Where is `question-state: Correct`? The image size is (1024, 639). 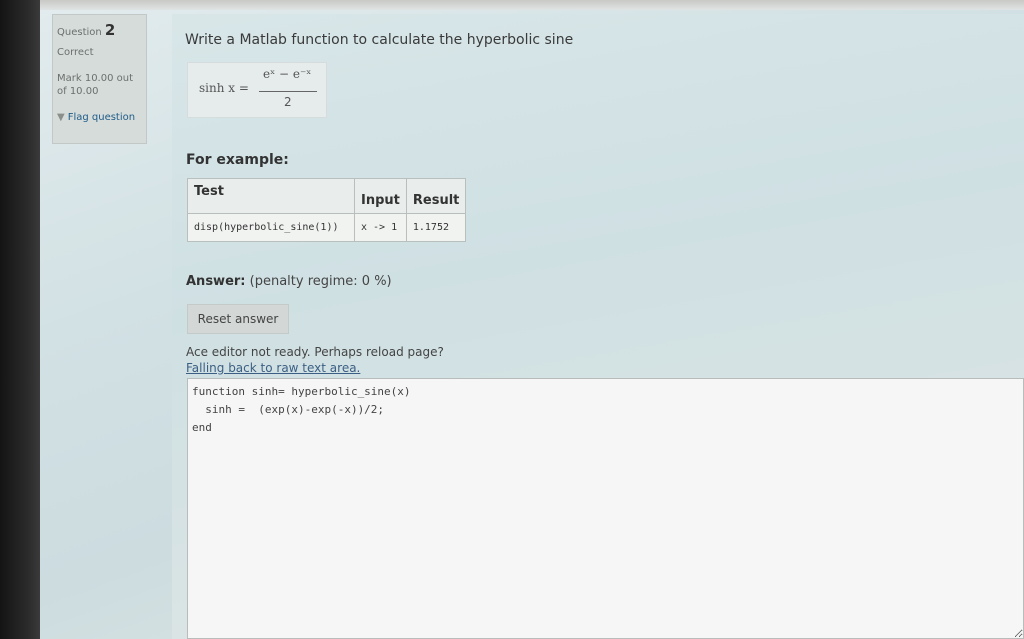
question-state: Correct is located at coordinates (75, 52).